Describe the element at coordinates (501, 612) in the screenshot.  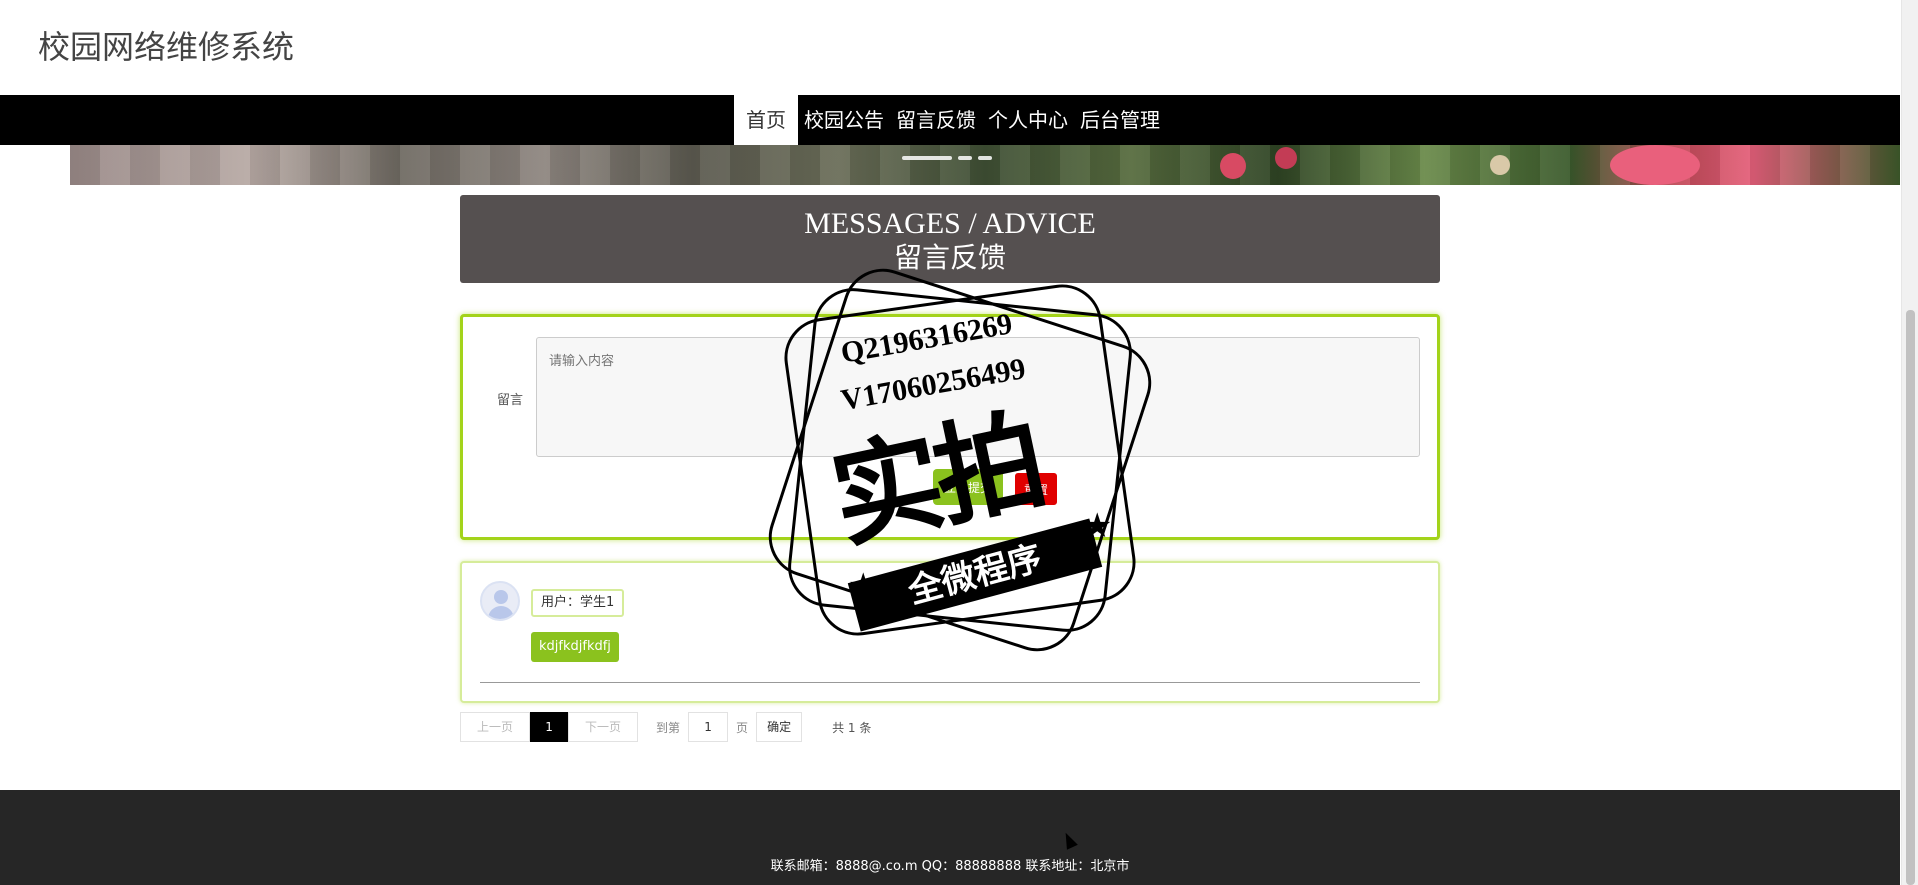
I see `avatar-body-icon` at that location.